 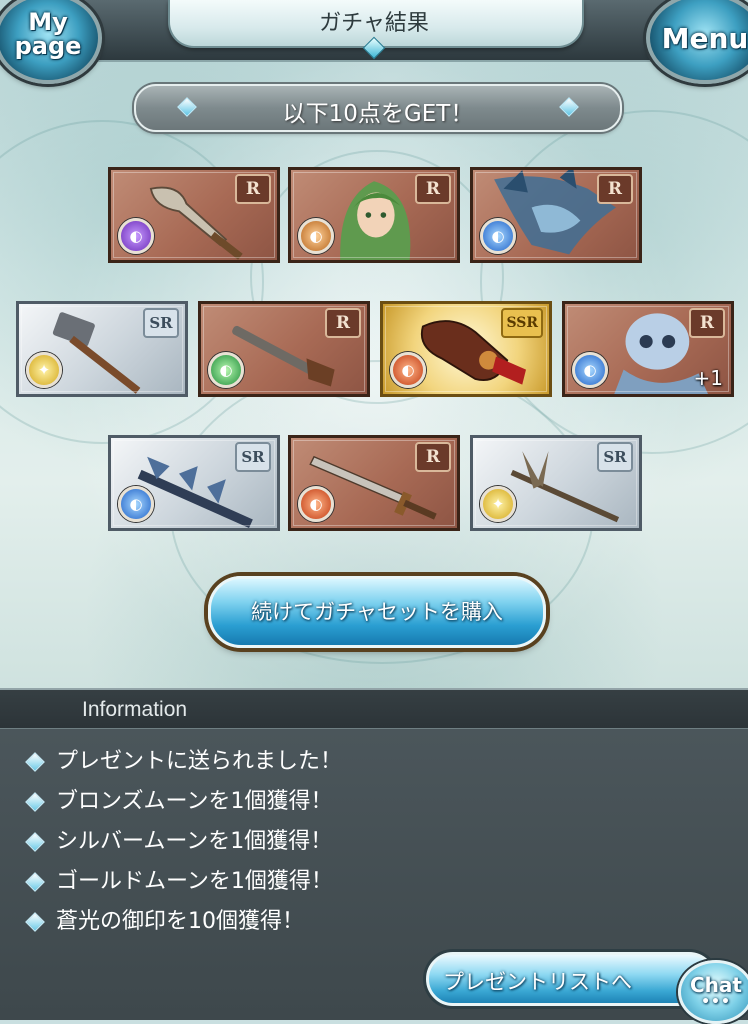 I want to click on dark-element-icon: ◐, so click(x=136, y=236).